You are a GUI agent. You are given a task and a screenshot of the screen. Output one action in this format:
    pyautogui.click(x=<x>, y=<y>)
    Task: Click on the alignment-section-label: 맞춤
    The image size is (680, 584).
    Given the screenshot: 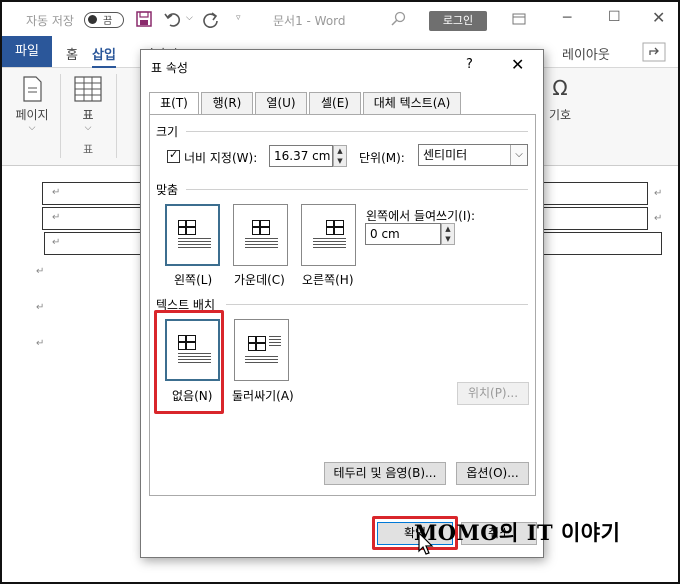 What is the action you would take?
    pyautogui.click(x=167, y=190)
    